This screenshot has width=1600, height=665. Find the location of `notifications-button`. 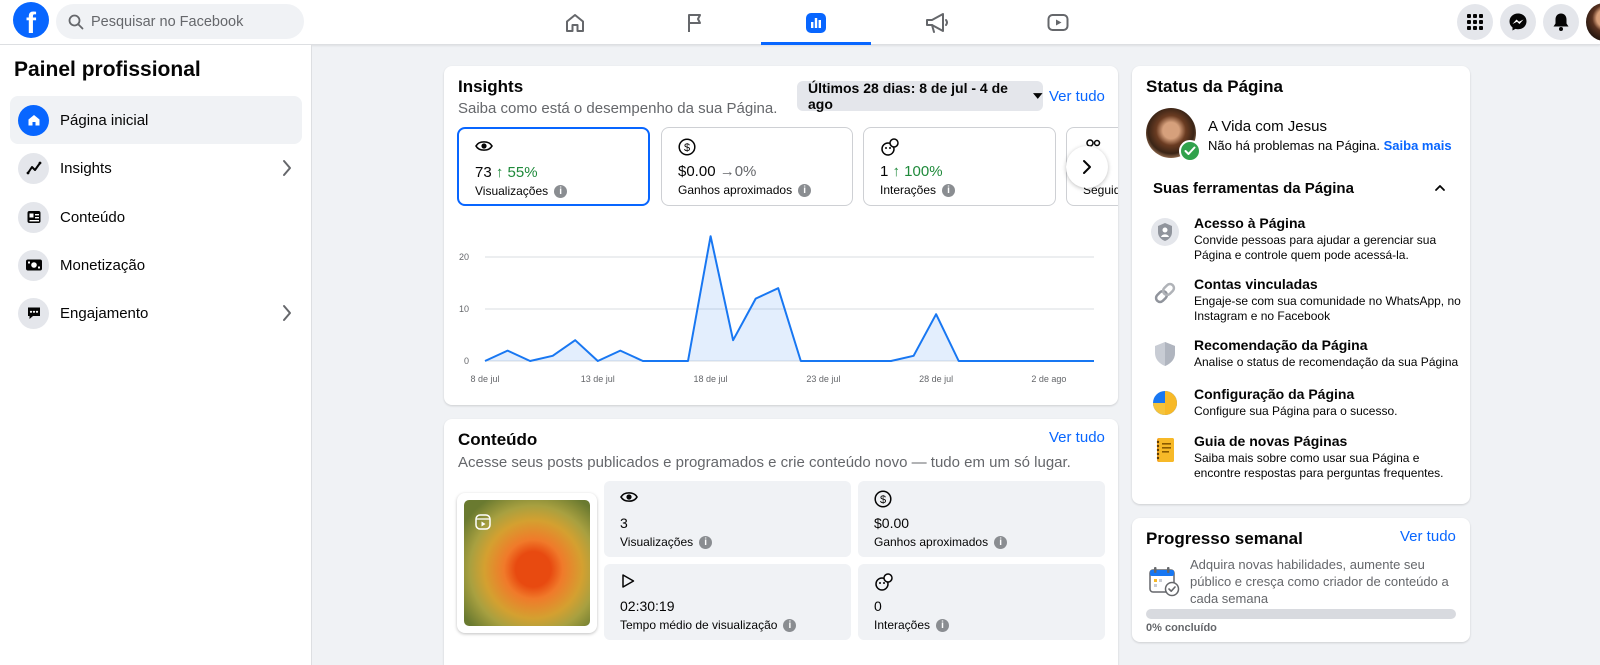

notifications-button is located at coordinates (1561, 22).